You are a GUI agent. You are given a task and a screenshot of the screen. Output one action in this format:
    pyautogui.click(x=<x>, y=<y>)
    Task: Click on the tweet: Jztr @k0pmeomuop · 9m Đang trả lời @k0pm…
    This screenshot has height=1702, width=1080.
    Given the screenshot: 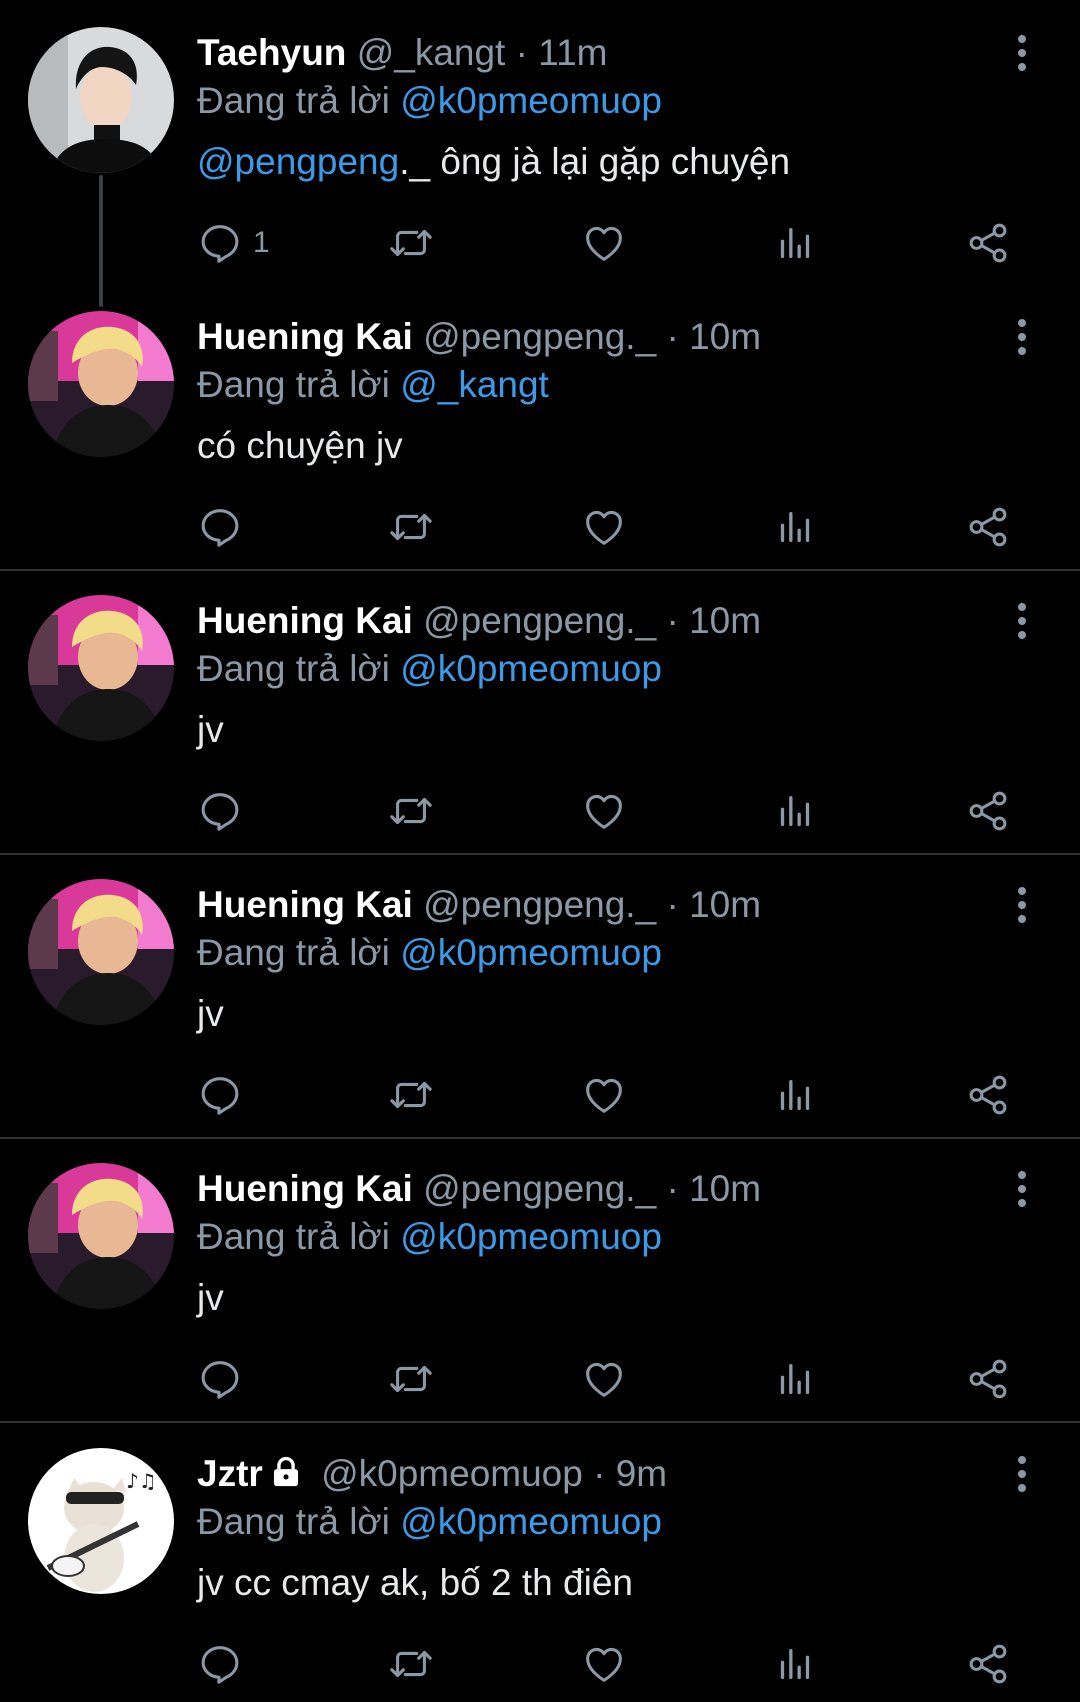 What is the action you would take?
    pyautogui.click(x=540, y=1573)
    